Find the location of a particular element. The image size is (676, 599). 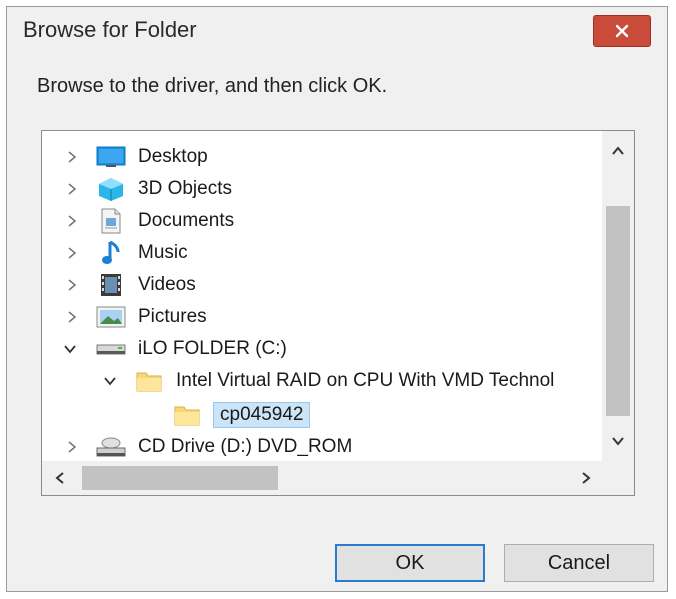

tree-item-label: Desktop is located at coordinates (173, 156).